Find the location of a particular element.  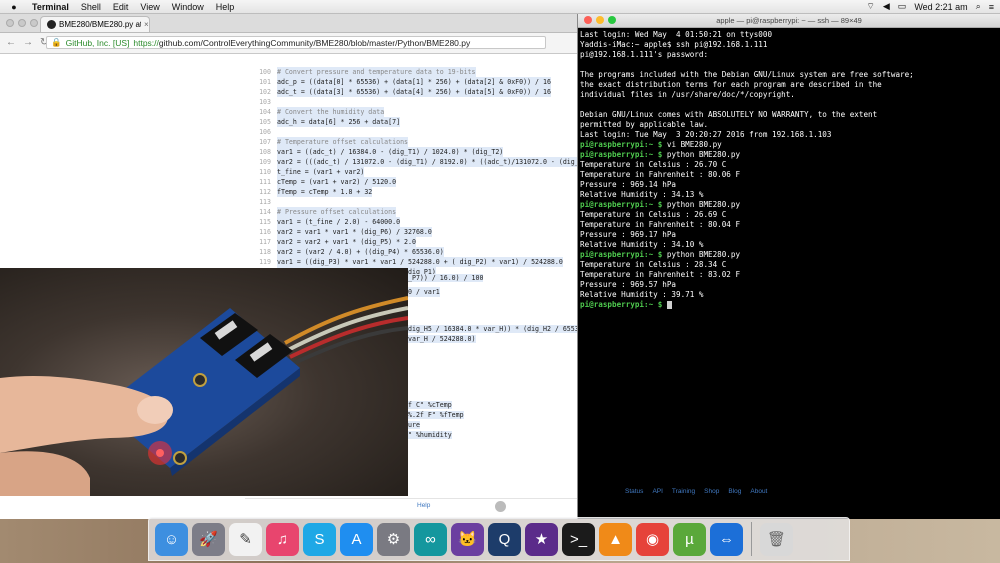

code-line: 117 var2 = var2 + var1 * (dig_P5) * 2.0 is located at coordinates (411, 242).